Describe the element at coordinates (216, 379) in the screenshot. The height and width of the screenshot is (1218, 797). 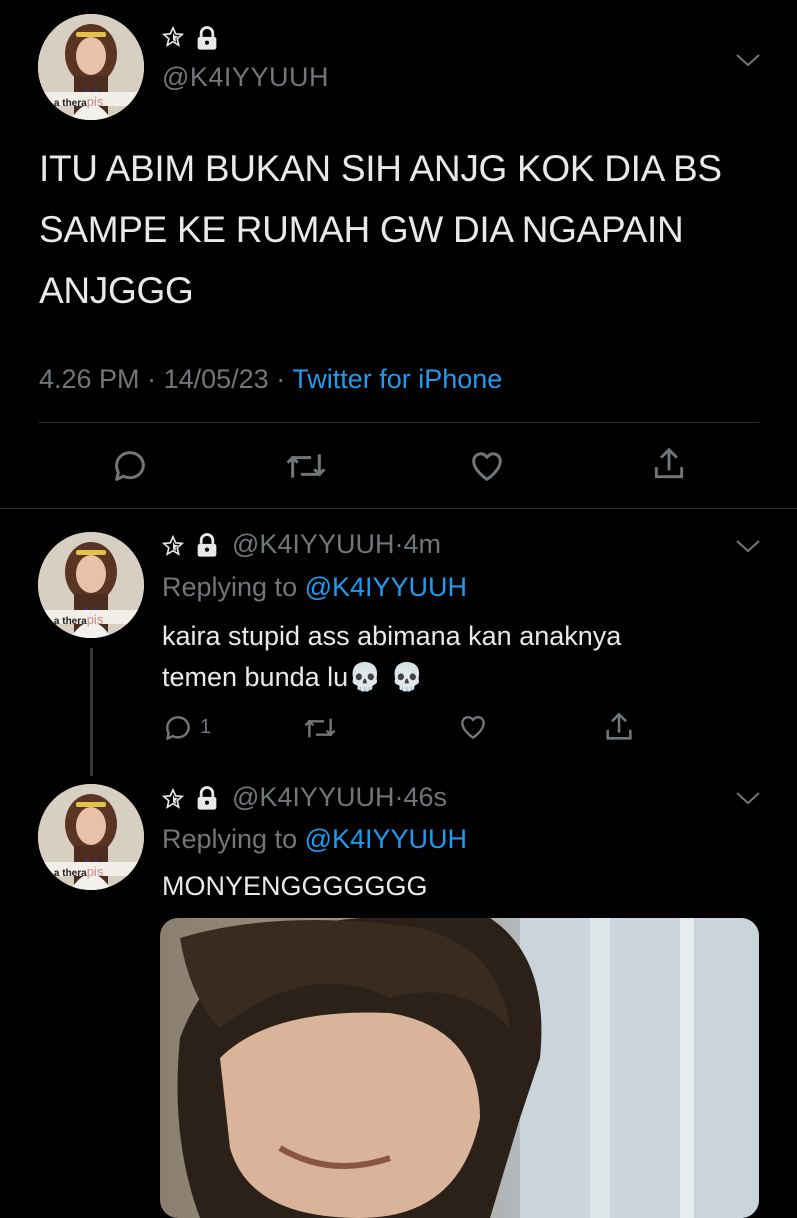
I see `tweet-date: 14/05/23` at that location.